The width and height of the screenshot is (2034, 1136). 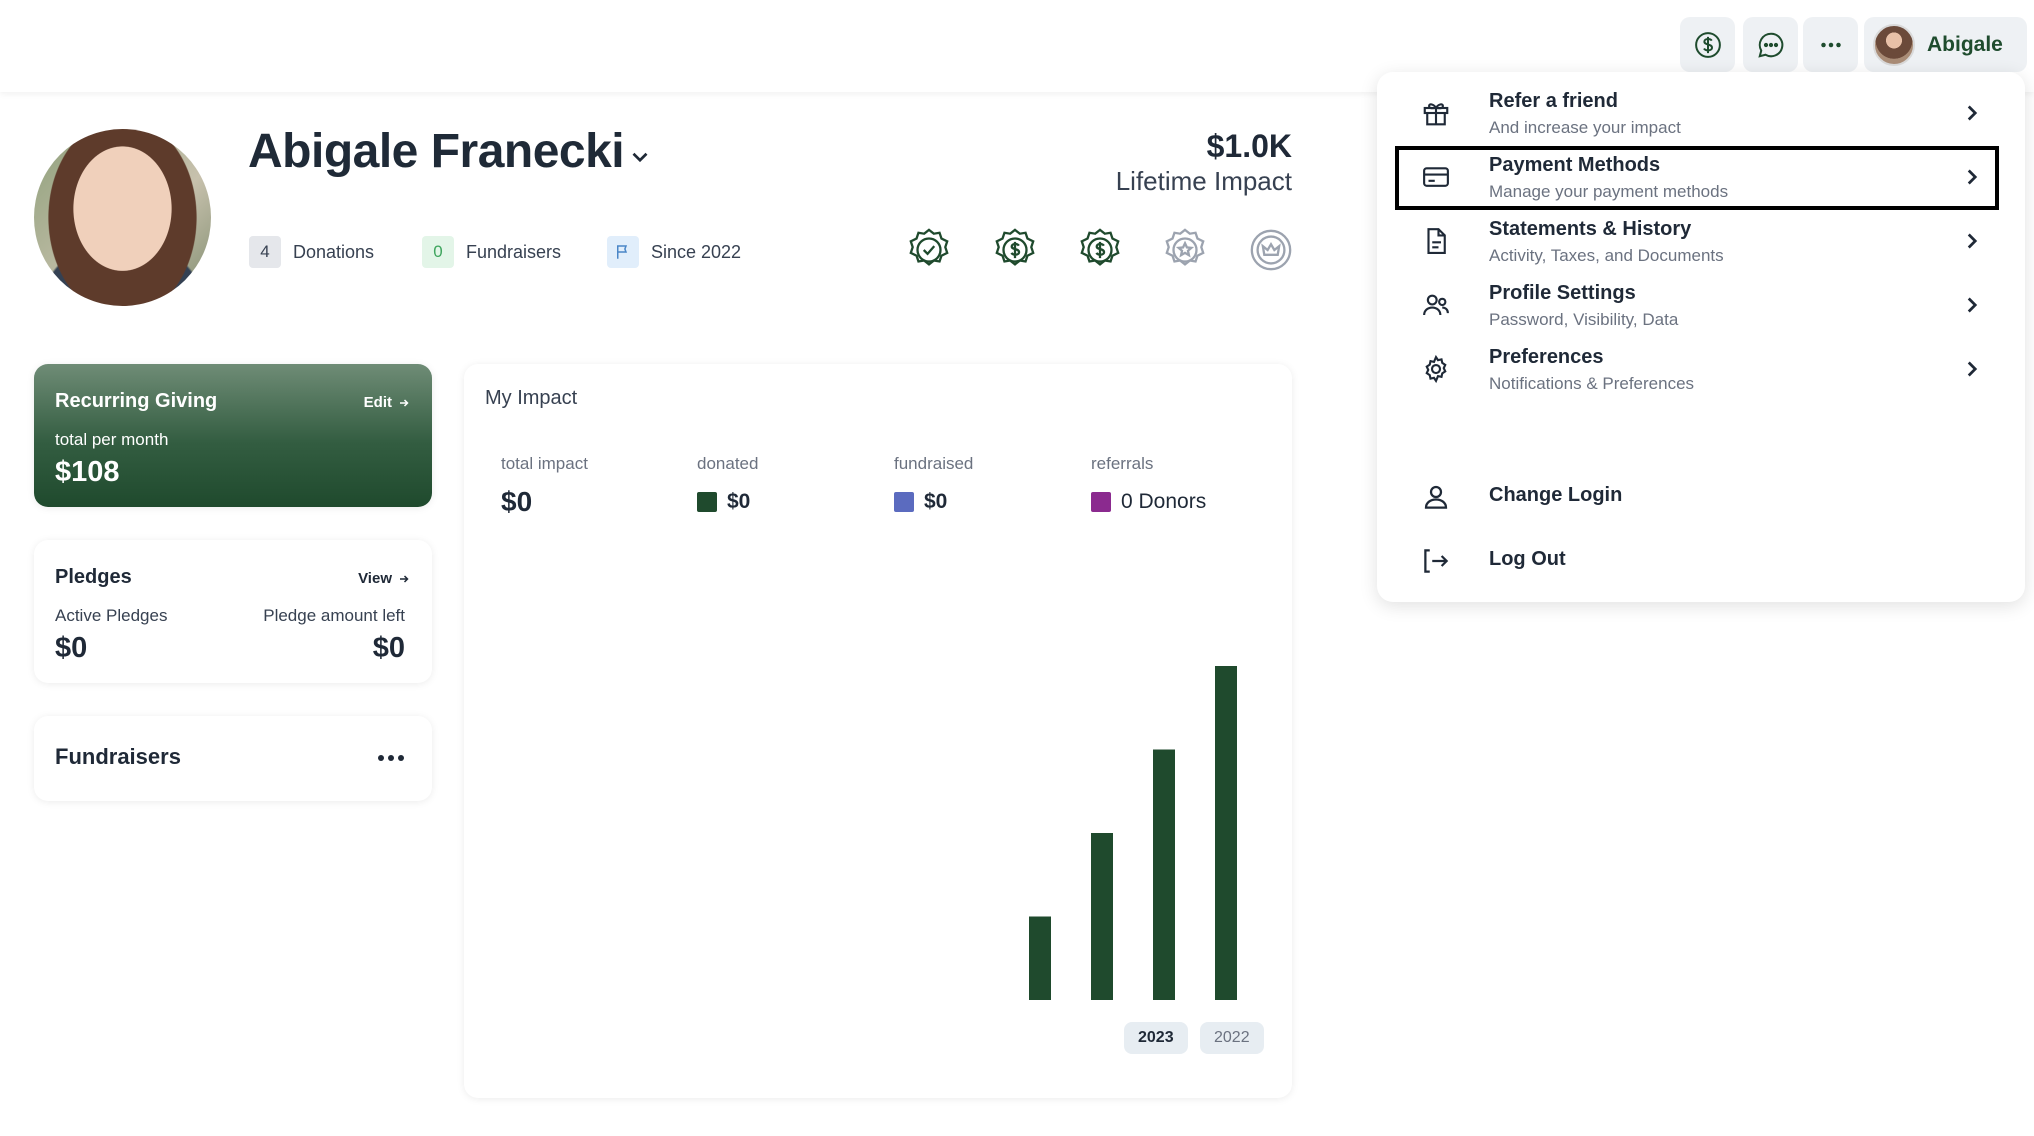 What do you see at coordinates (334, 615) in the screenshot?
I see `pledge-left-label: Pledge amount left` at bounding box center [334, 615].